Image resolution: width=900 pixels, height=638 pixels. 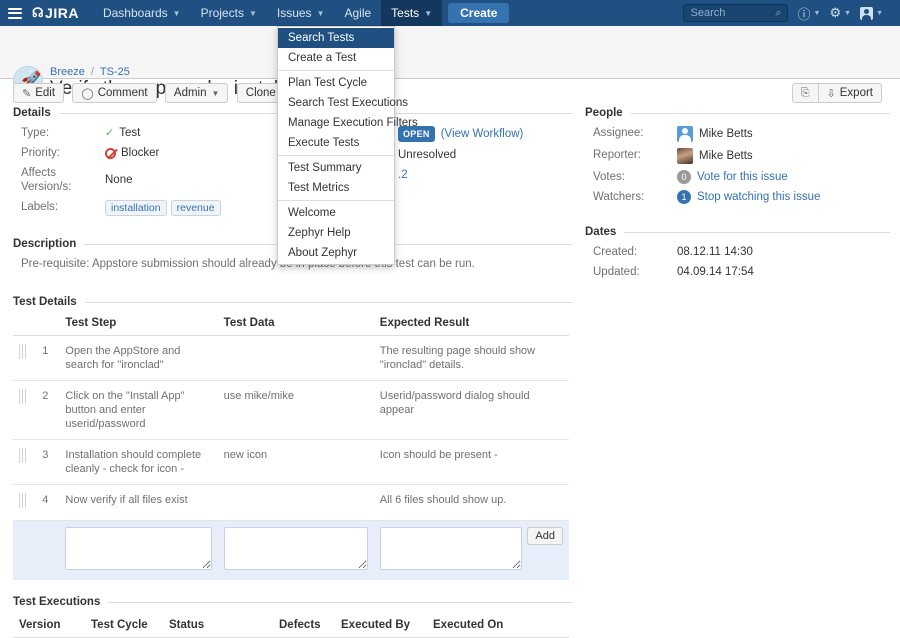 I want to click on new-test-data-input, so click(x=295, y=548).